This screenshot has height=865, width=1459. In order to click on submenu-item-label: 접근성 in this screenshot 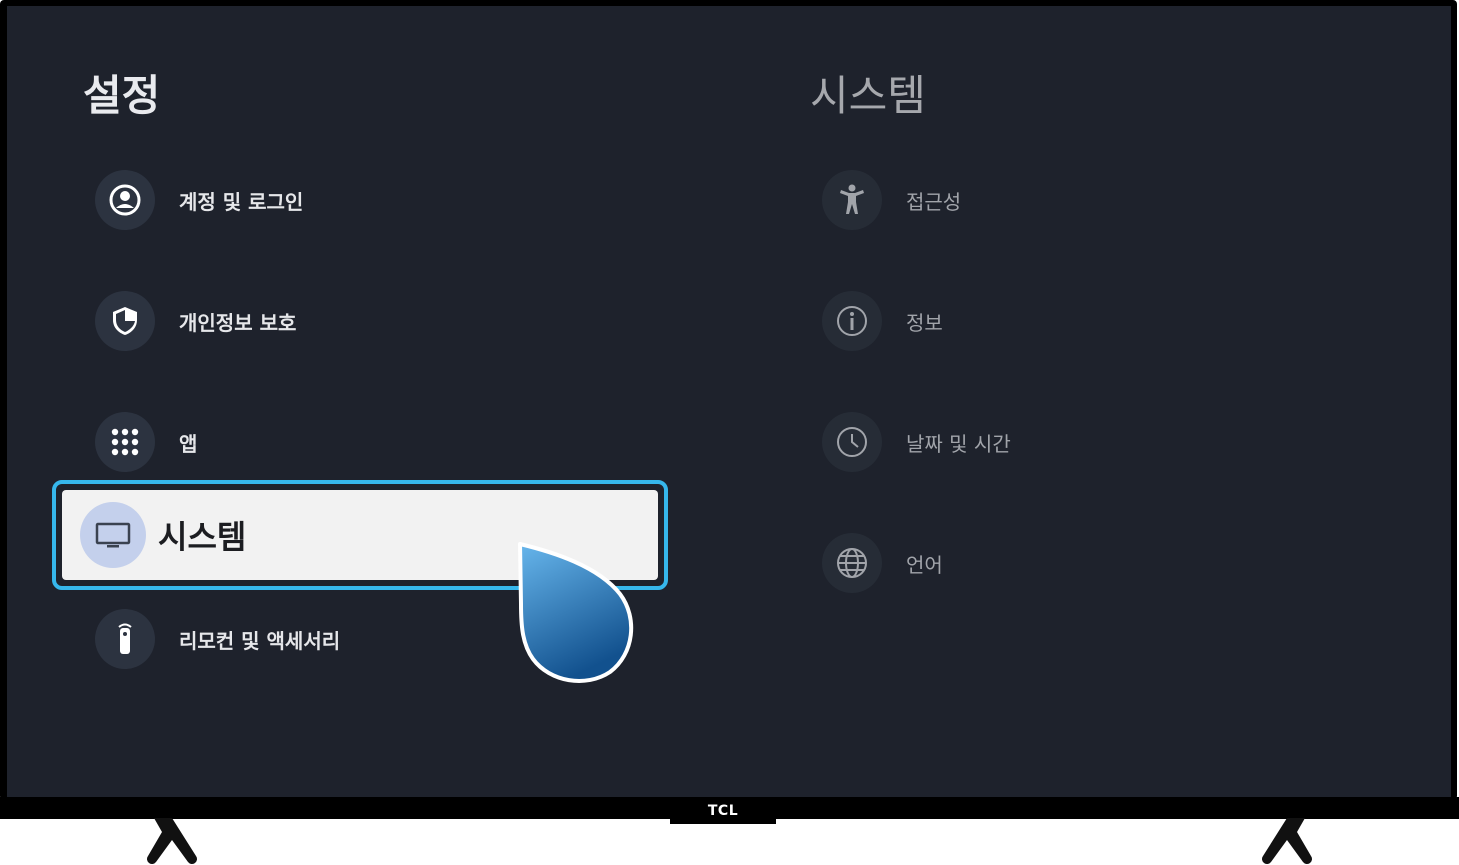, I will do `click(934, 201)`.